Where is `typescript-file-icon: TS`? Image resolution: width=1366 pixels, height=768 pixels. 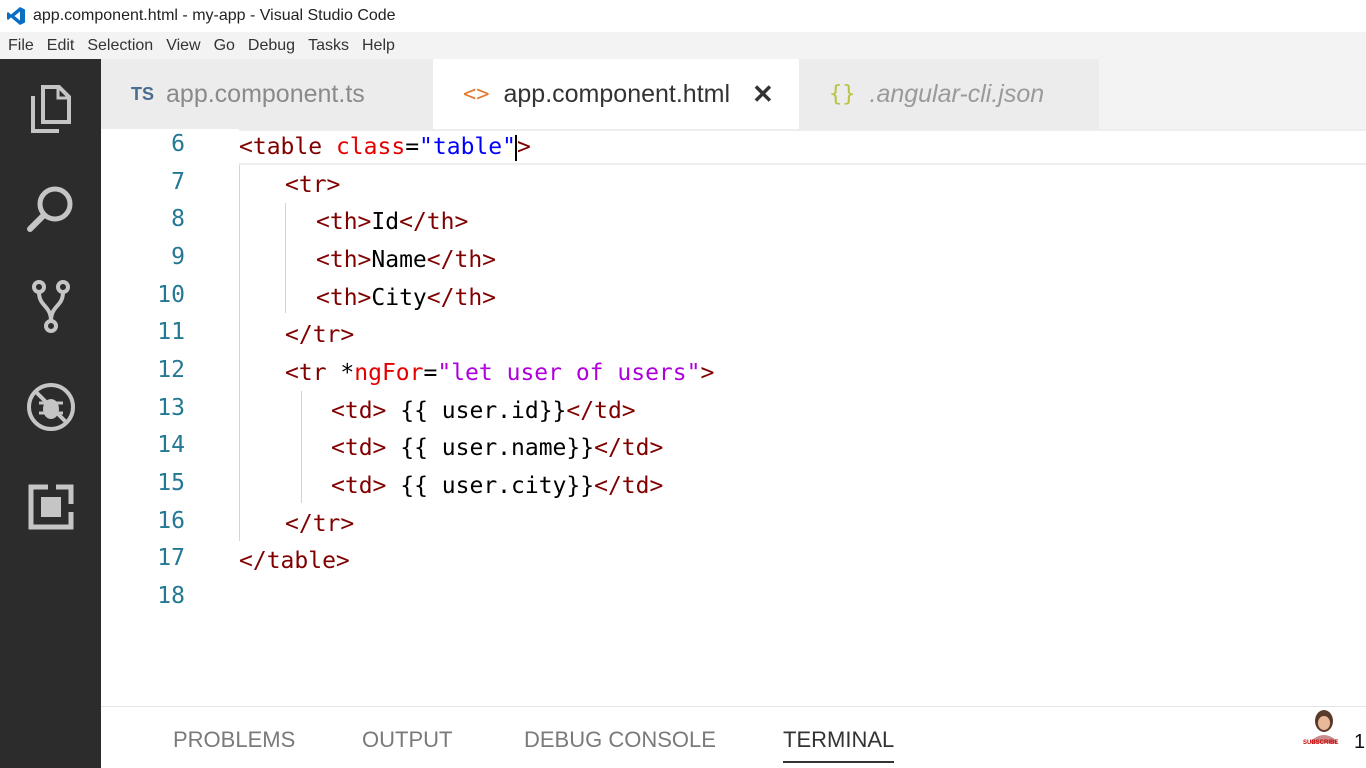 typescript-file-icon: TS is located at coordinates (143, 93).